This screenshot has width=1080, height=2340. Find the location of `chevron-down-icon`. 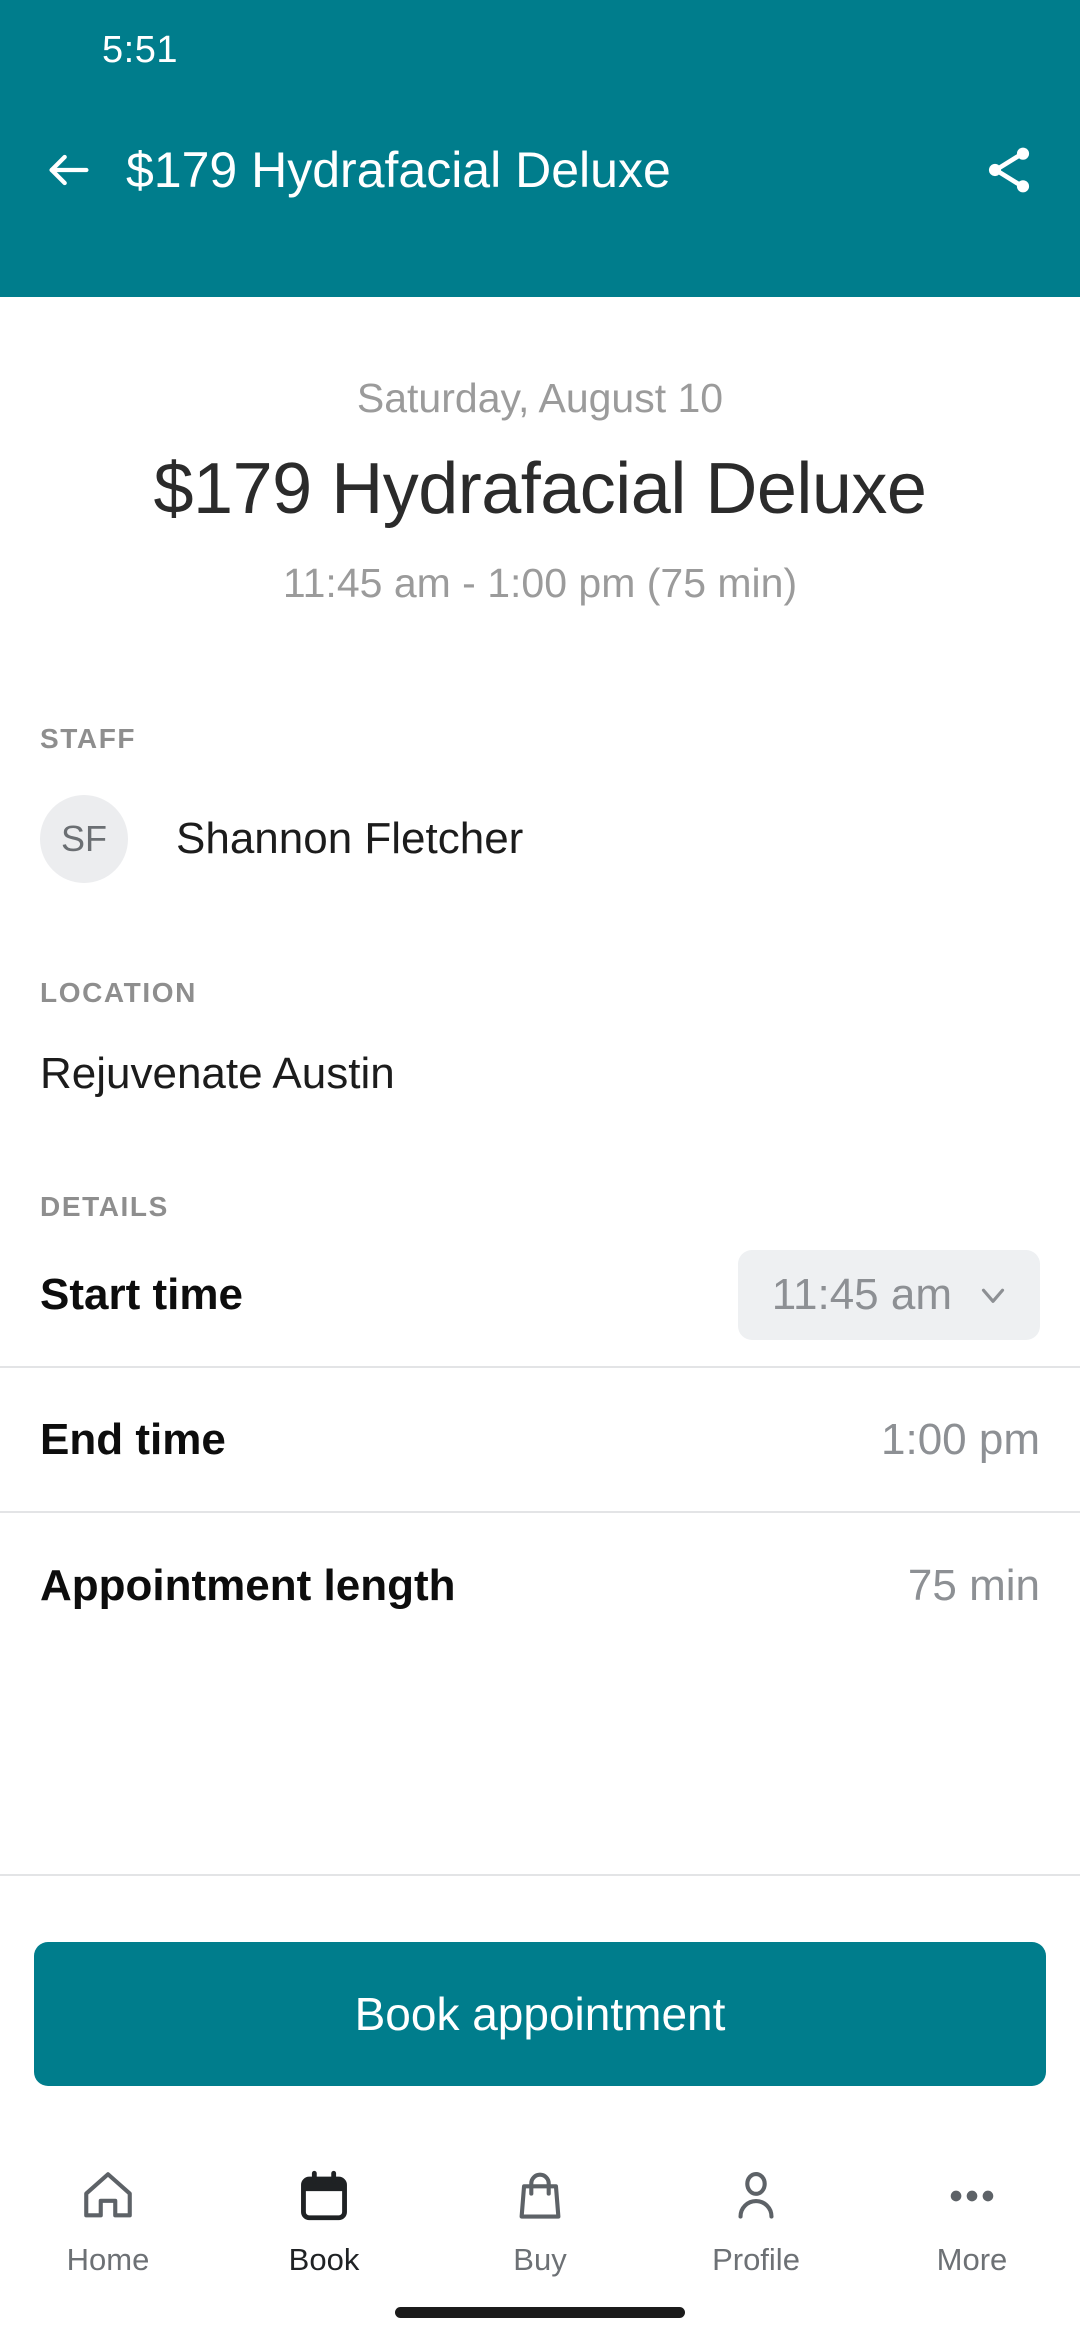

chevron-down-icon is located at coordinates (993, 1295).